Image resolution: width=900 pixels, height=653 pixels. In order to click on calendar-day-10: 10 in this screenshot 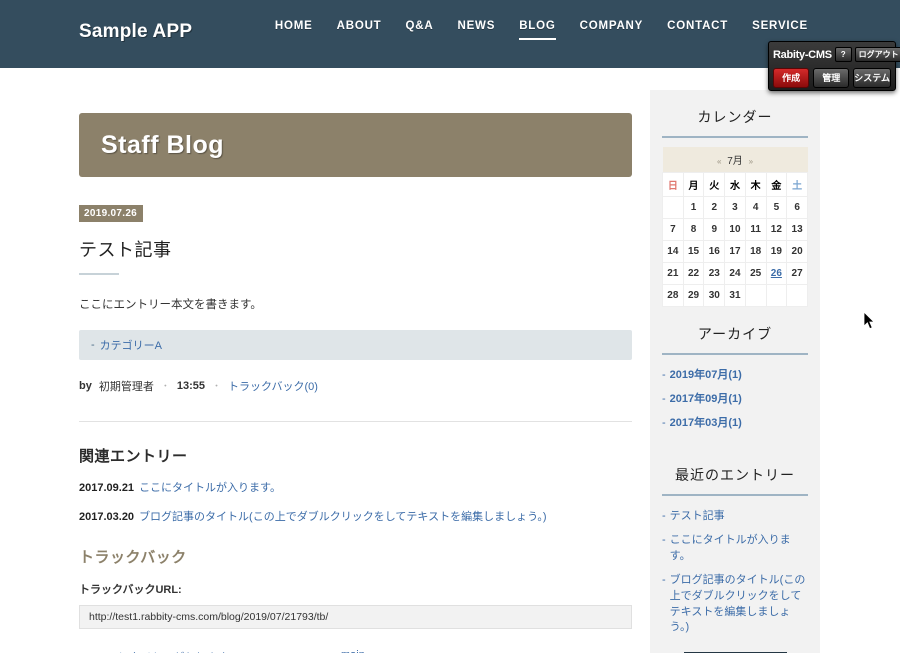, I will do `click(735, 229)`.